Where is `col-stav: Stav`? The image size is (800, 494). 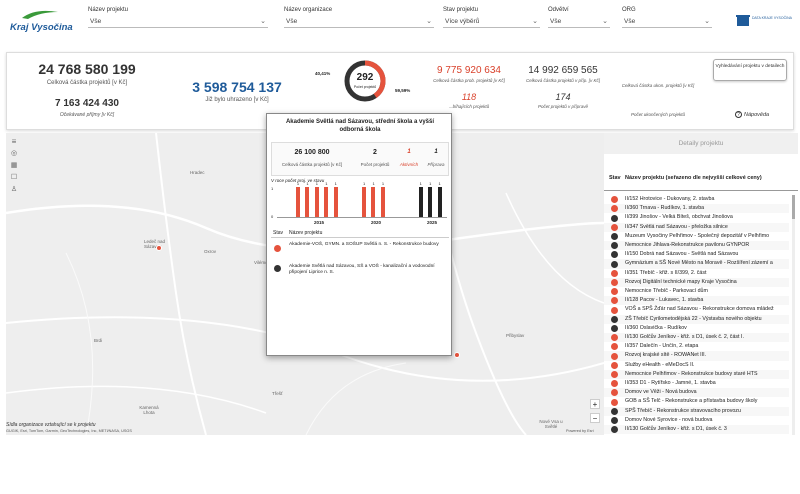 col-stav: Stav is located at coordinates (615, 178).